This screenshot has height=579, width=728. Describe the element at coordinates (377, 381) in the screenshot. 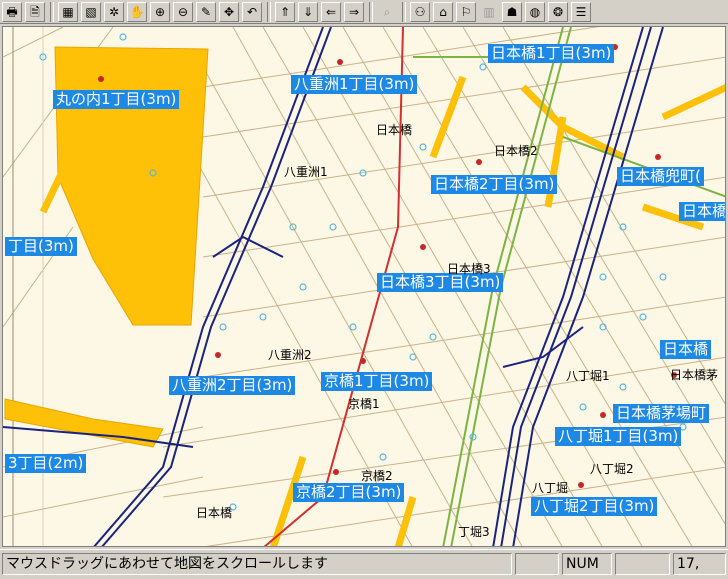

I see `area-label: 京橋1丁目(3m)` at that location.